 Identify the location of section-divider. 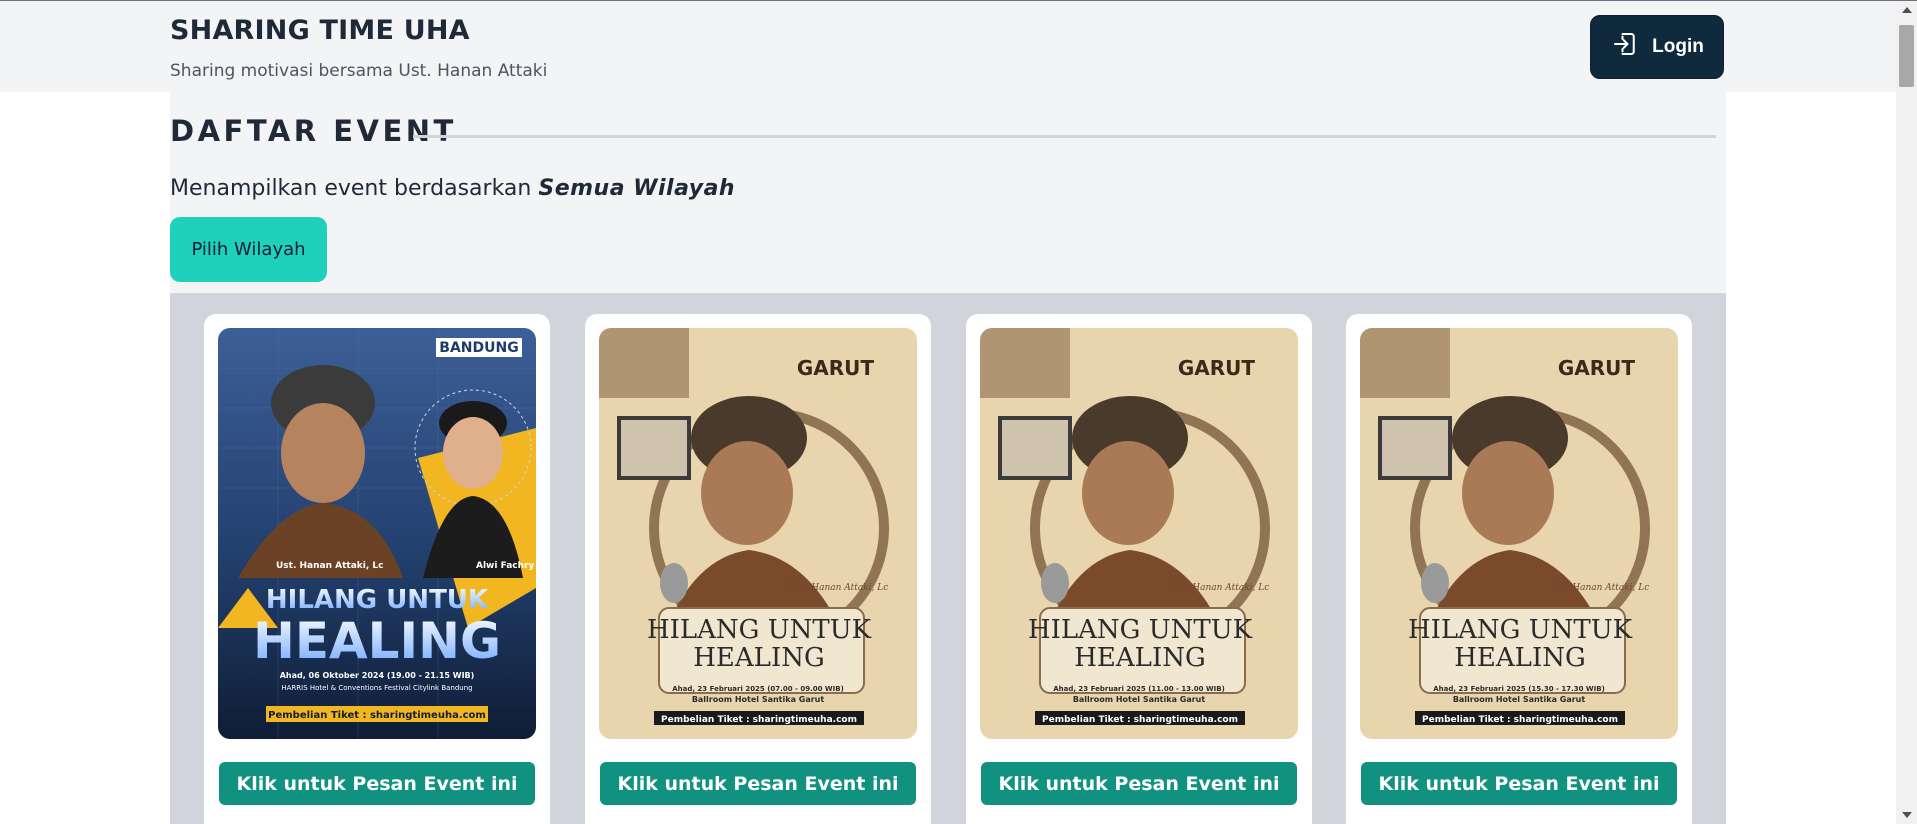
(1064, 136).